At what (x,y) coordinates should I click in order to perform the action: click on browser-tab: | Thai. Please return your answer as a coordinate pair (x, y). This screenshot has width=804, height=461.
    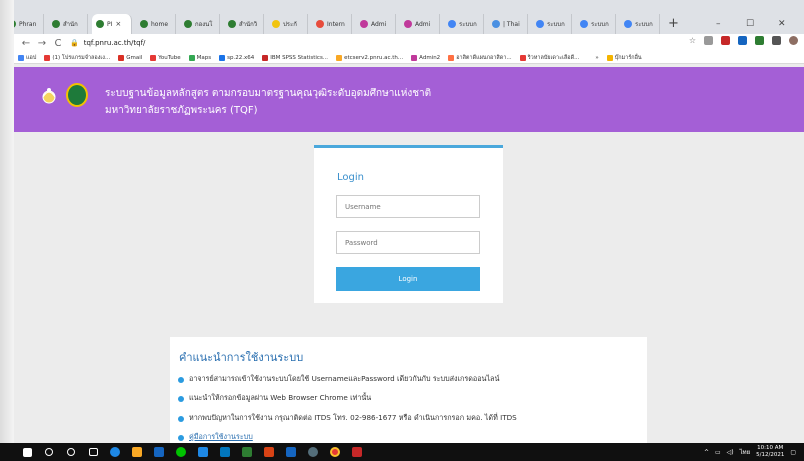
    Looking at the image, I should click on (508, 24).